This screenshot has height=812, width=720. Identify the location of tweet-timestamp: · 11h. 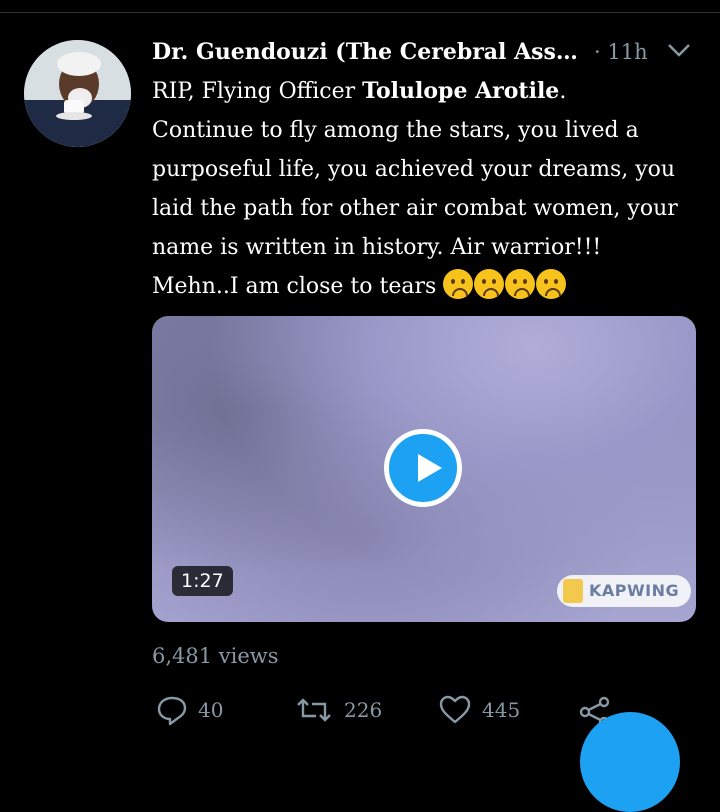
(621, 52).